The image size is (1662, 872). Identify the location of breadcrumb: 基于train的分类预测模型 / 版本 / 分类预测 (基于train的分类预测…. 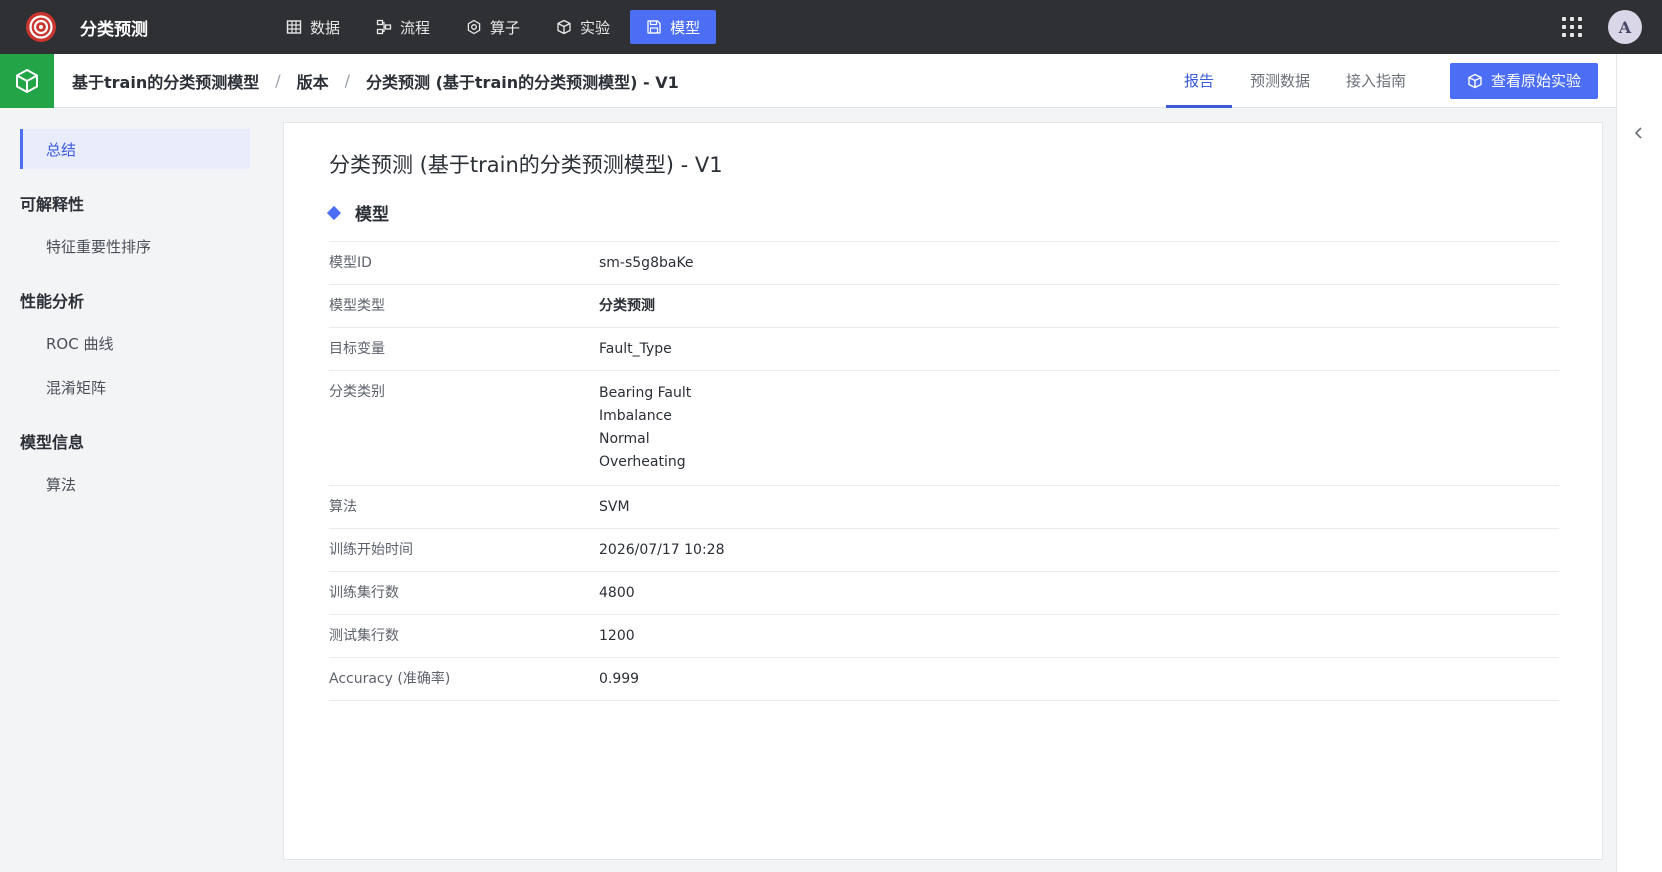
(375, 81).